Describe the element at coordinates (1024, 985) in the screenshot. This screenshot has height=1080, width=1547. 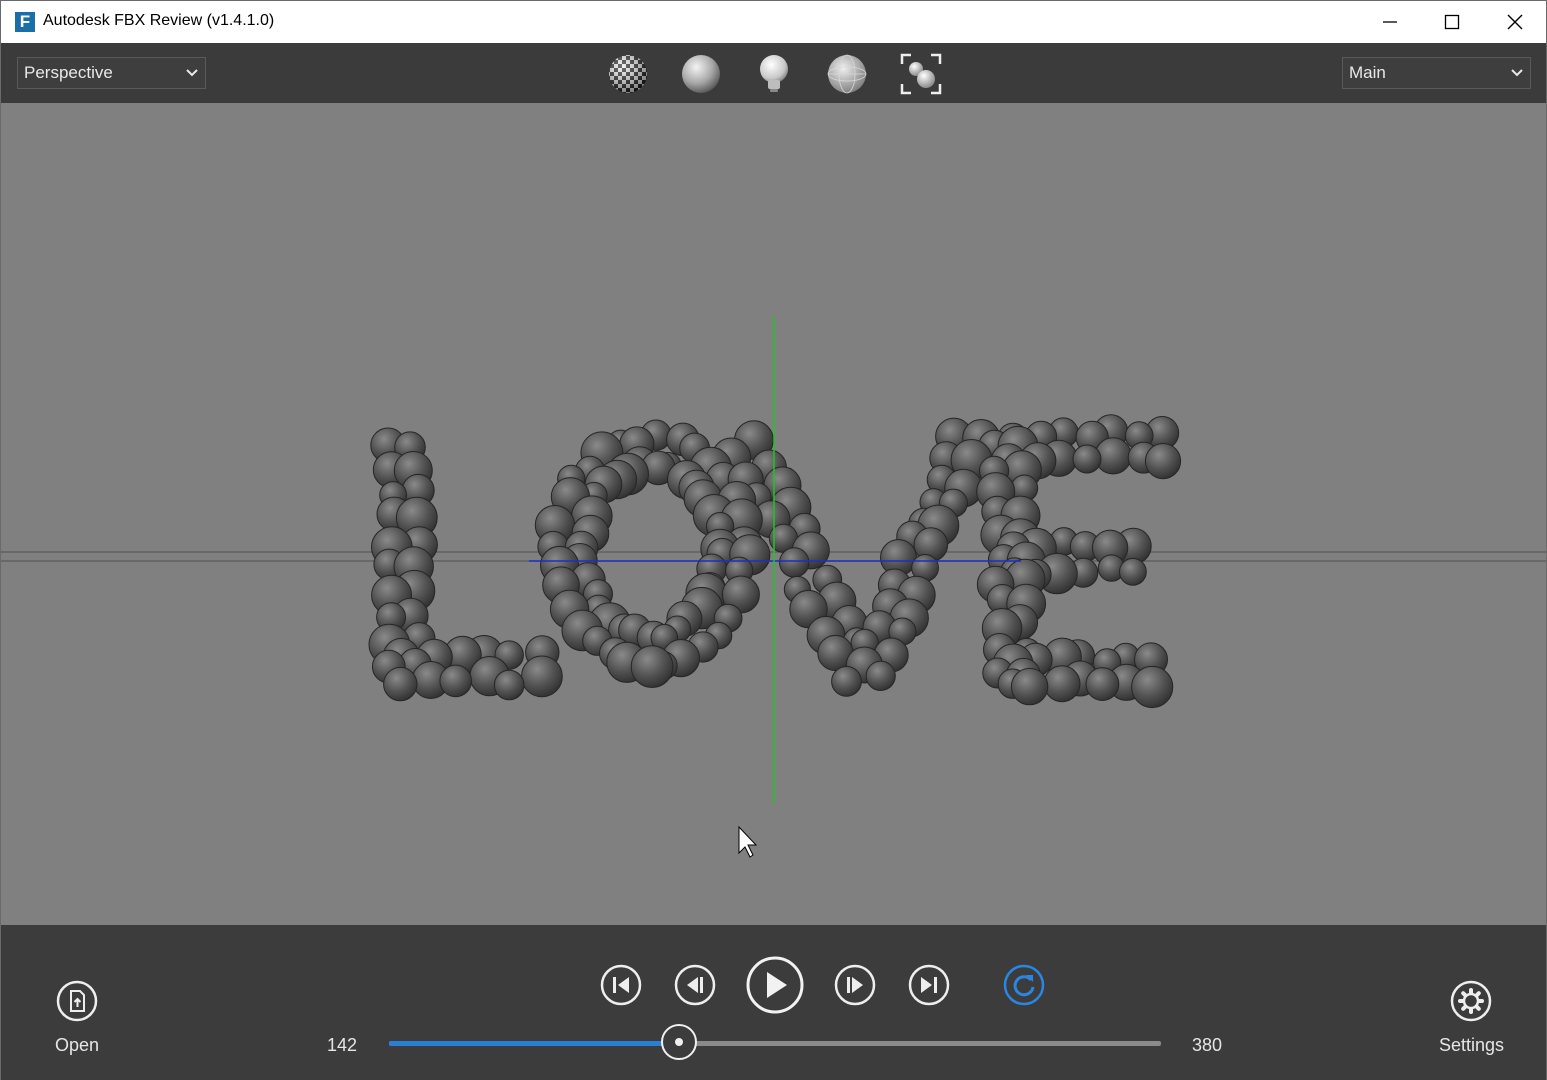
I see `loop-icon` at that location.